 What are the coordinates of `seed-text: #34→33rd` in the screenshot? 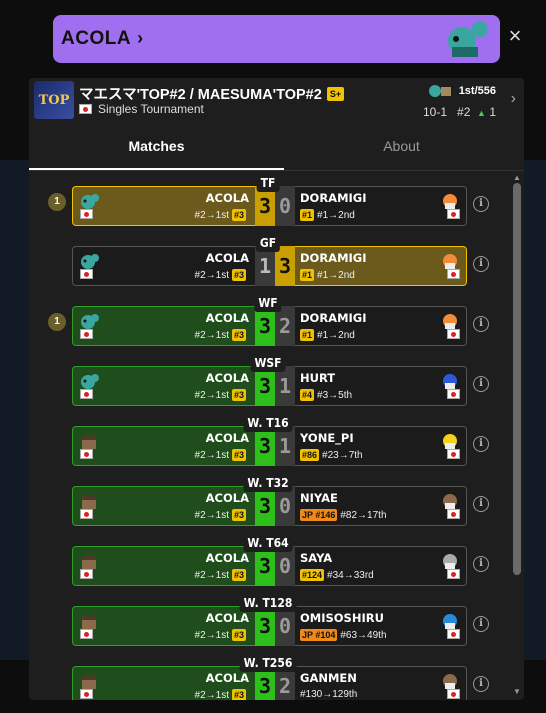 It's located at (350, 575).